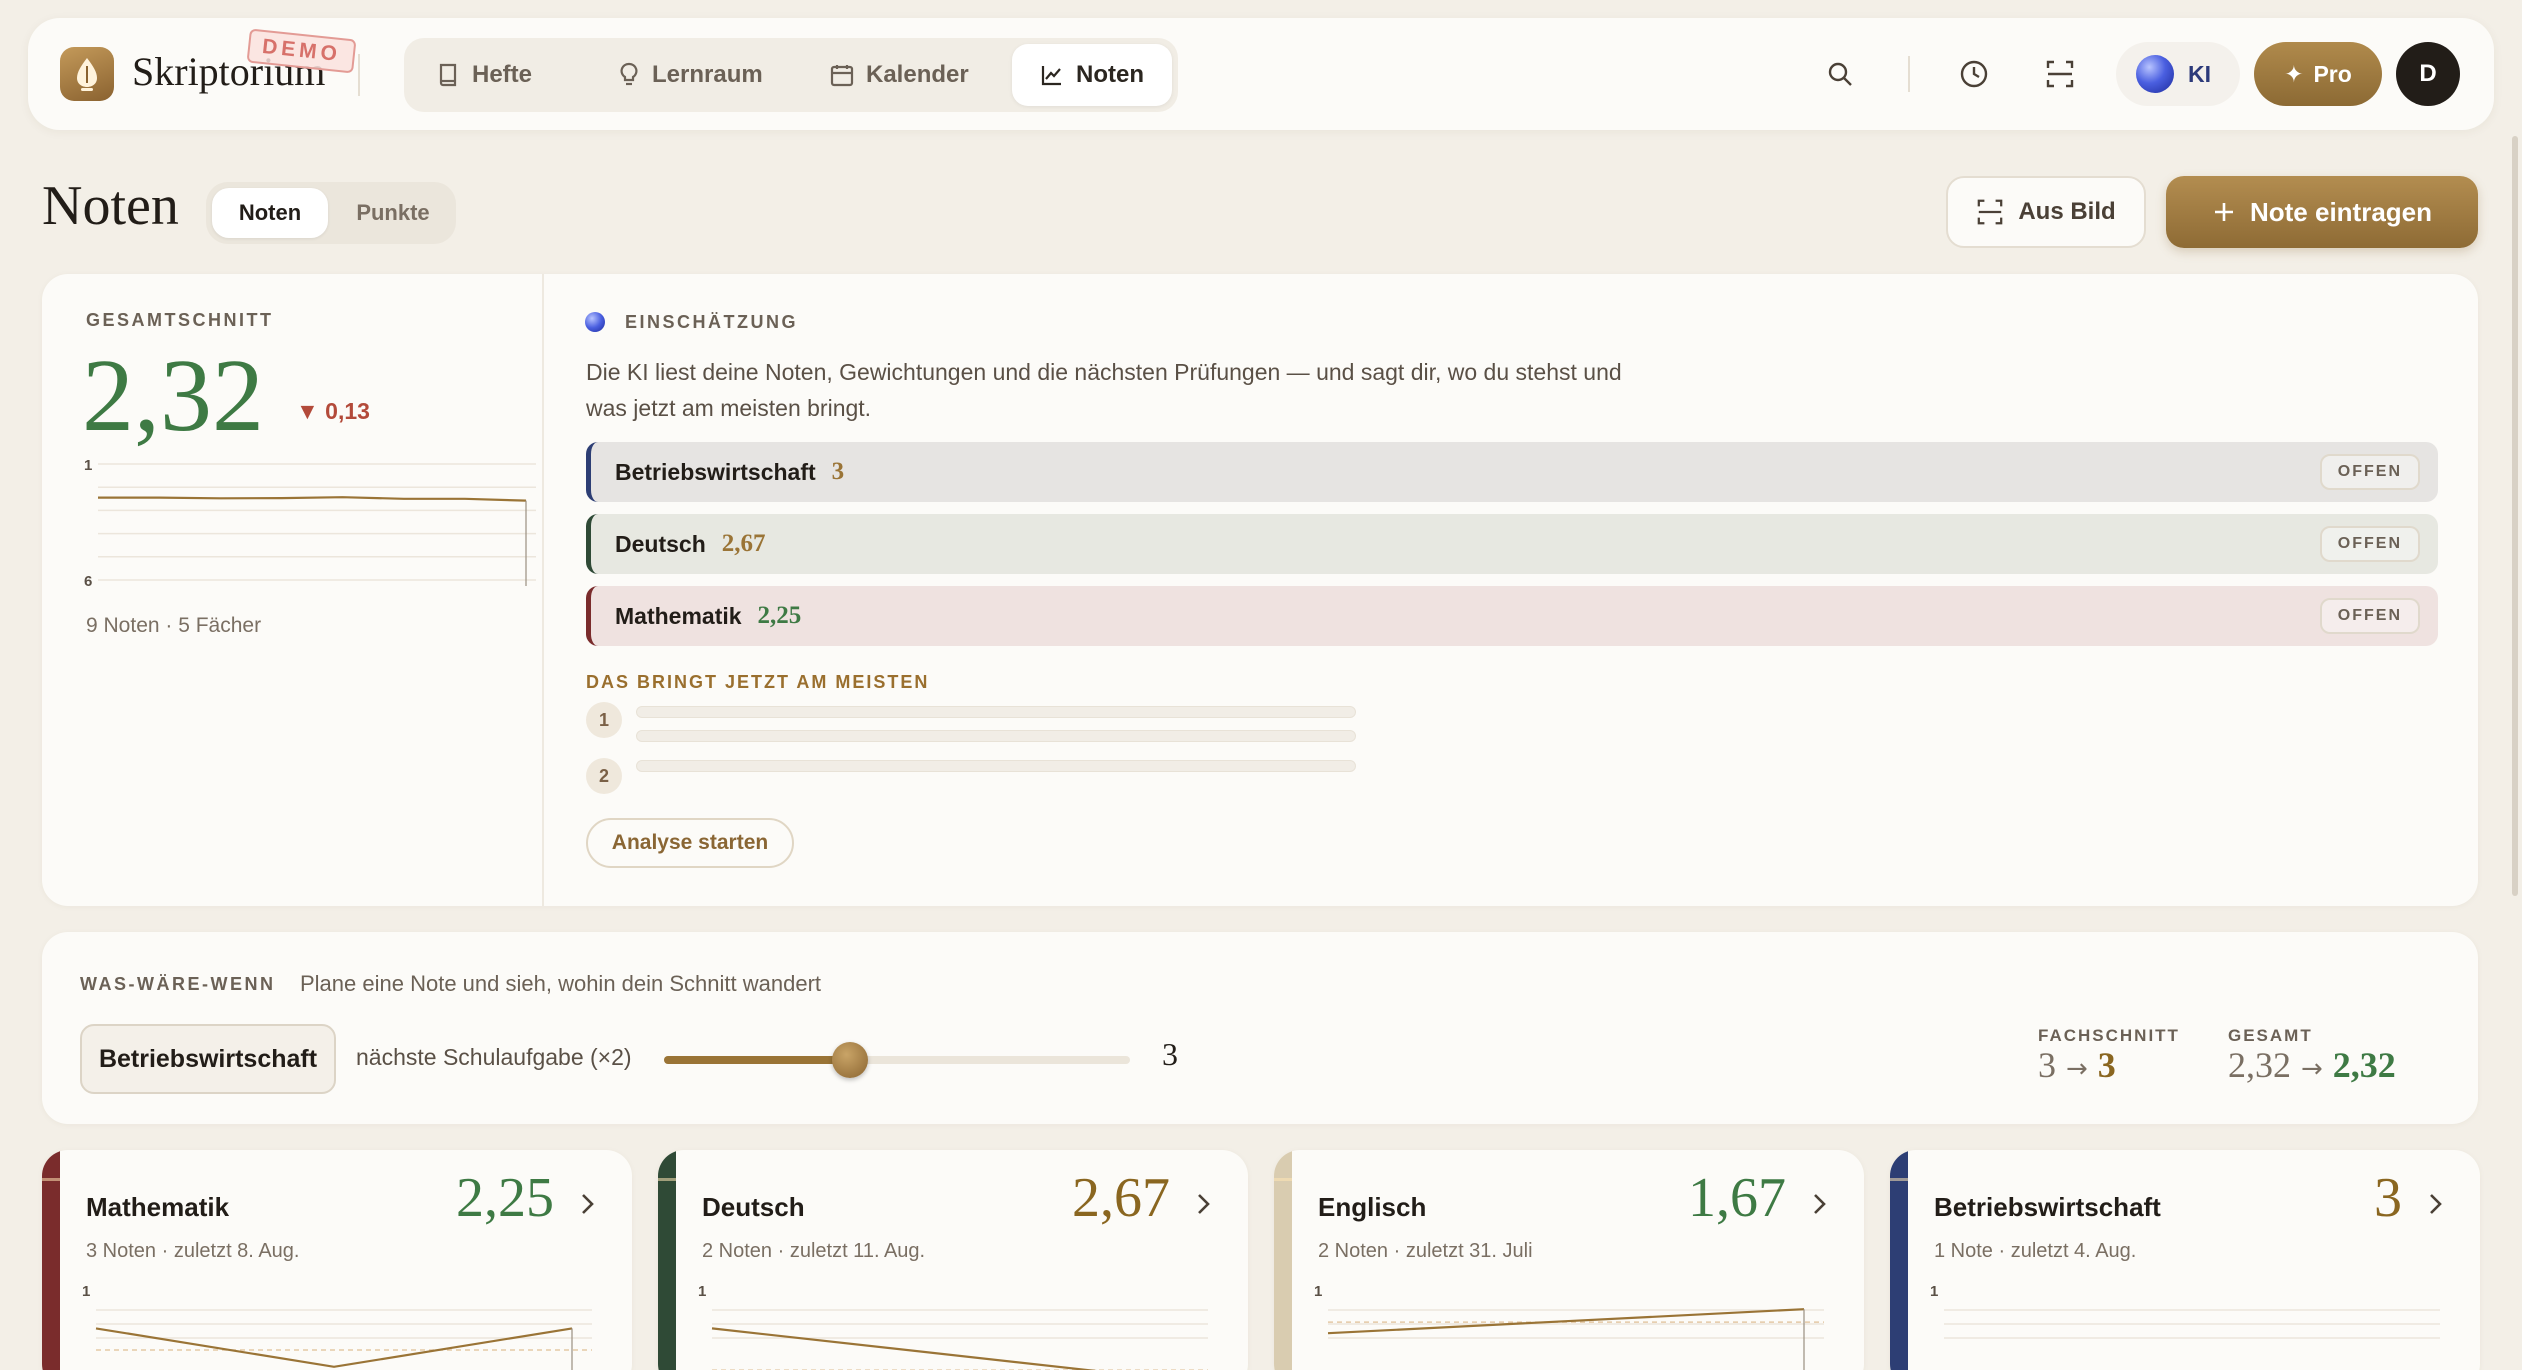 The height and width of the screenshot is (1370, 2522). I want to click on nav-item-noten: Noten, so click(1092, 75).